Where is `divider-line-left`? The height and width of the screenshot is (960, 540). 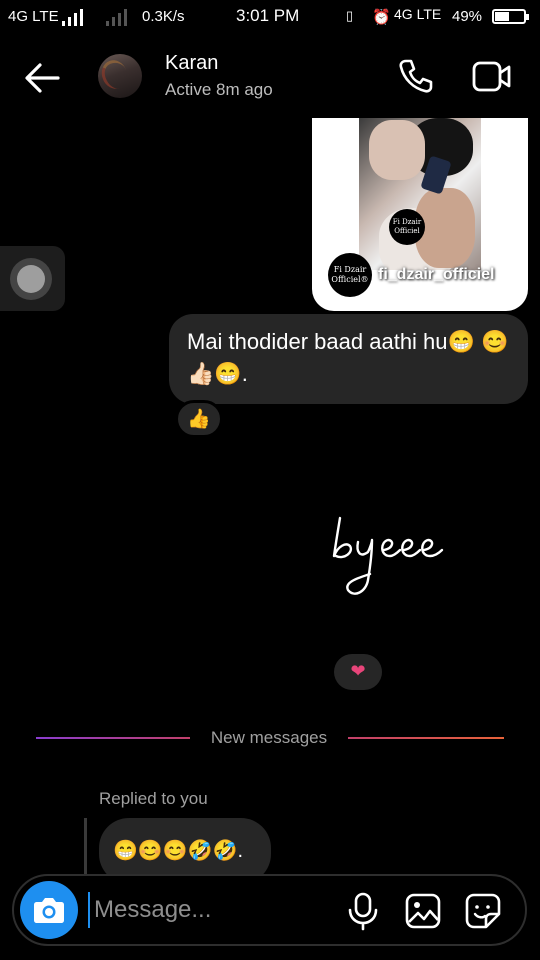
divider-line-left is located at coordinates (113, 738).